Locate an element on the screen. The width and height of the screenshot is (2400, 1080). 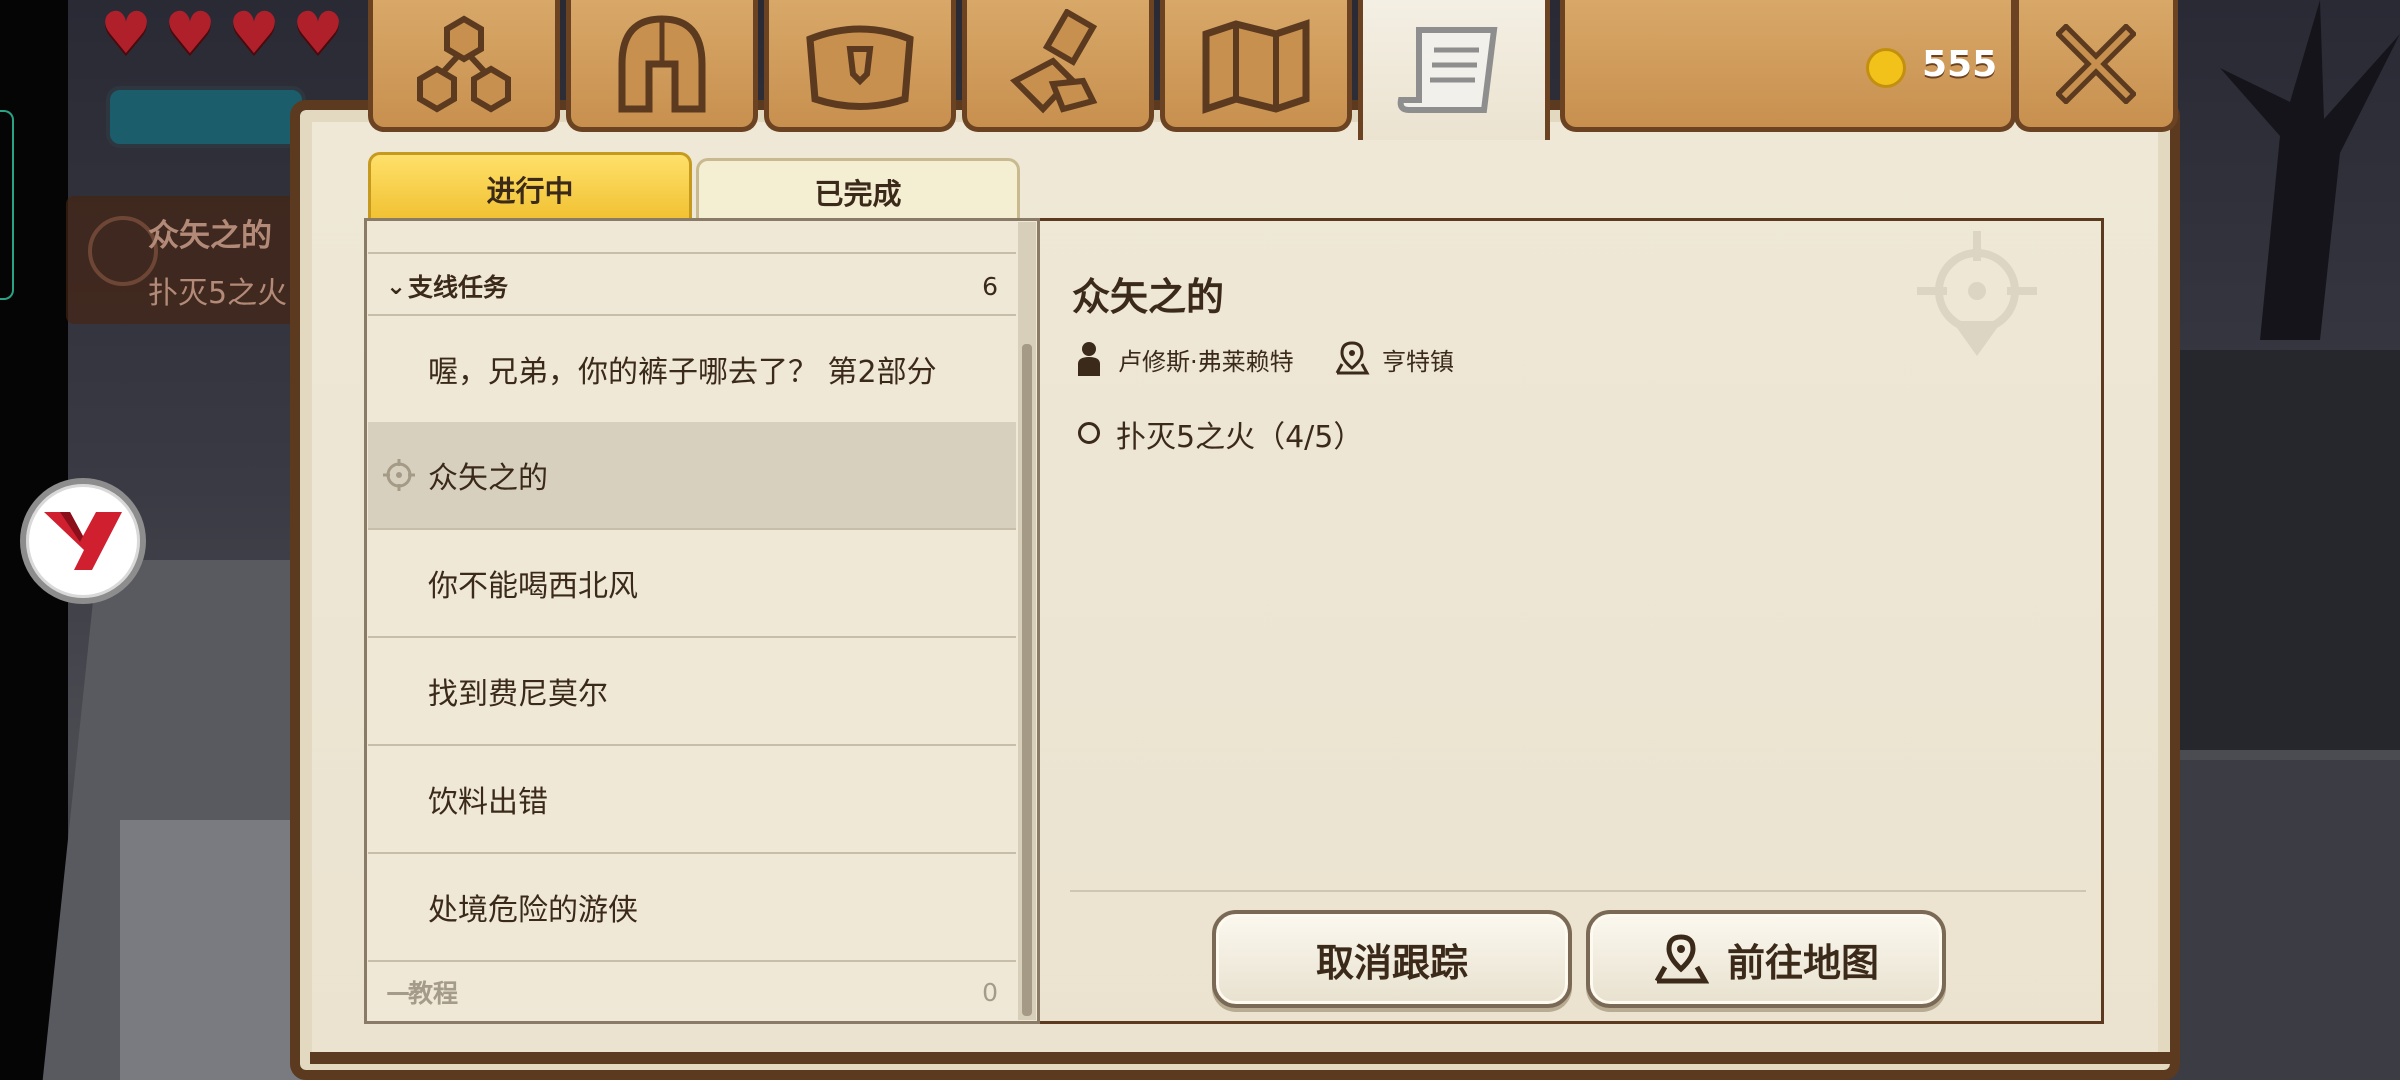
tab-inventory is located at coordinates (860, 66).